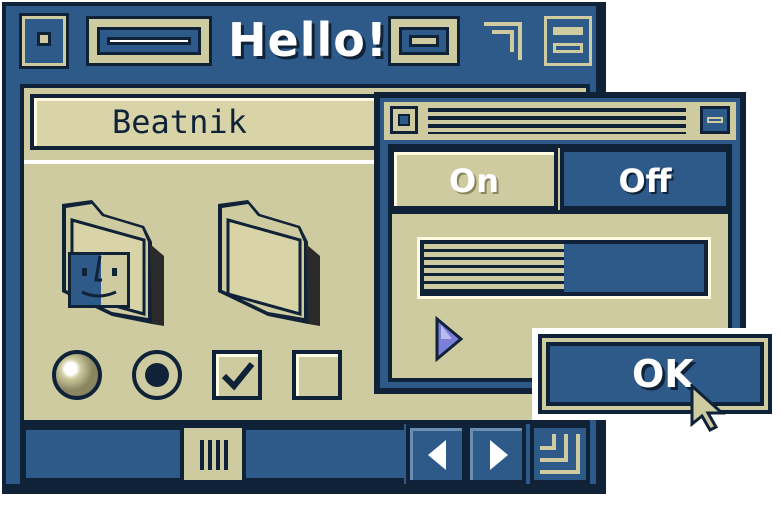 This screenshot has height=508, width=780. What do you see at coordinates (645, 179) in the screenshot?
I see `off-button: Off` at bounding box center [645, 179].